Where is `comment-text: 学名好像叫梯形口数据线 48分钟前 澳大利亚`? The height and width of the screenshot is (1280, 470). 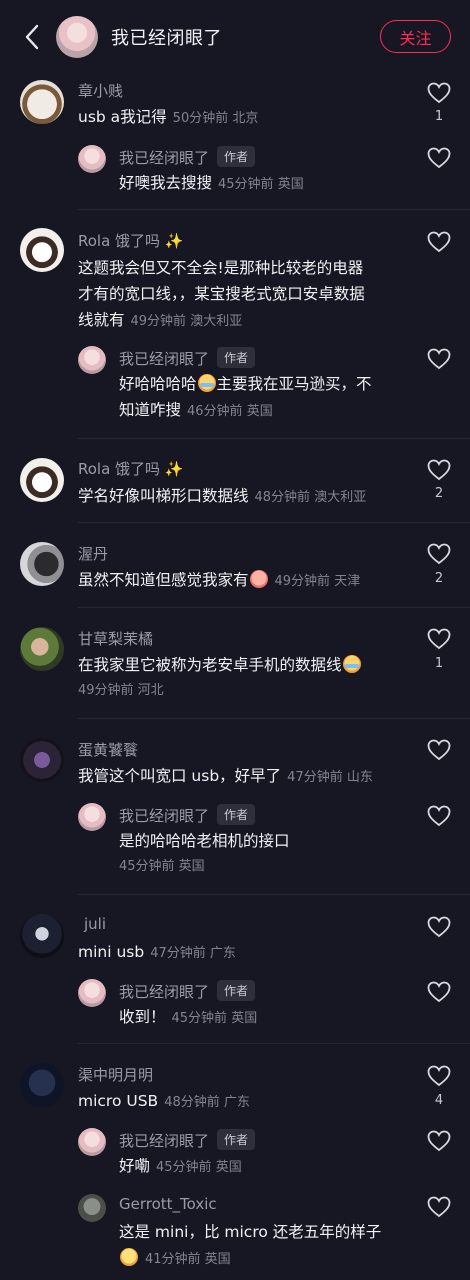 comment-text: 学名好像叫梯形口数据线 48分钟前 澳大利亚 is located at coordinates (222, 496).